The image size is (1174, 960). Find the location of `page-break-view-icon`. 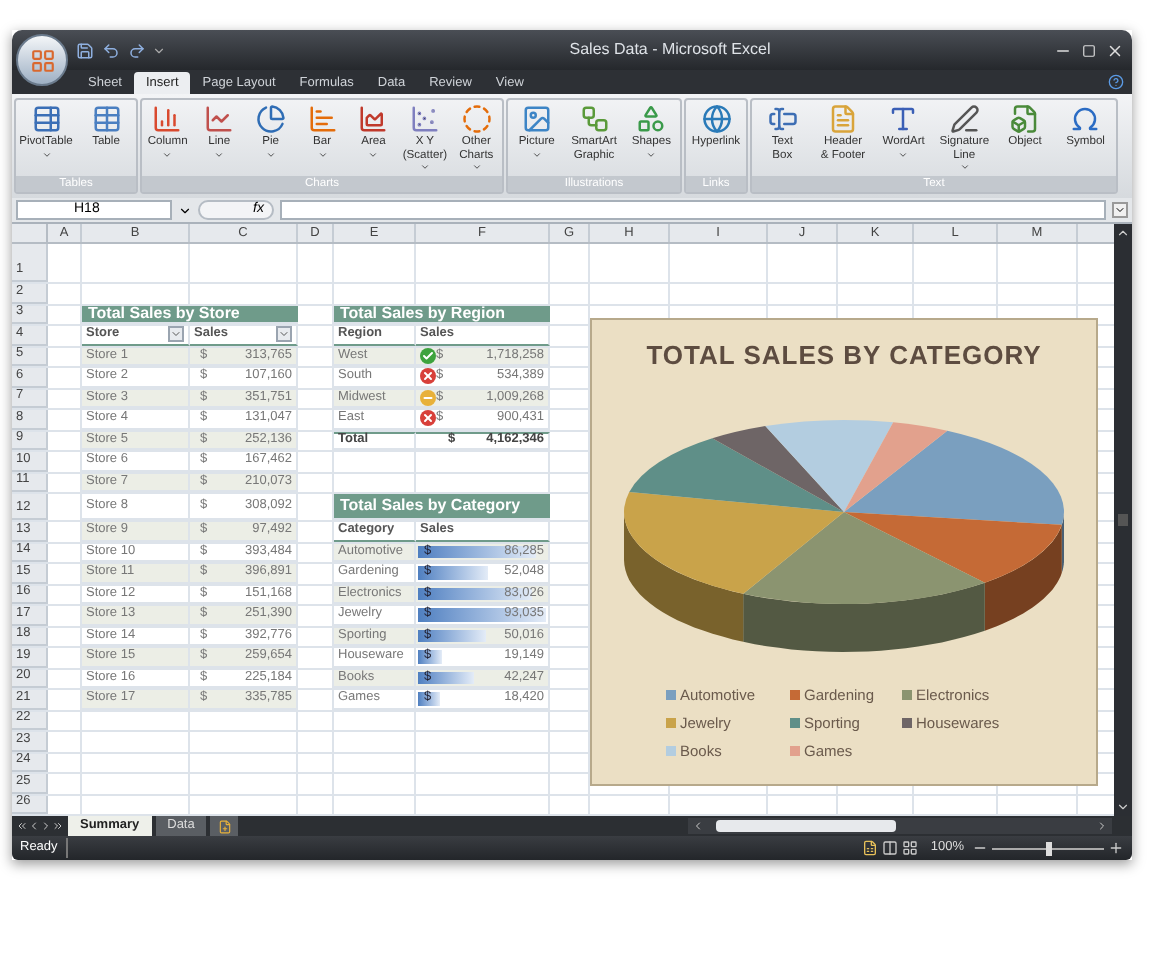

page-break-view-icon is located at coordinates (910, 848).